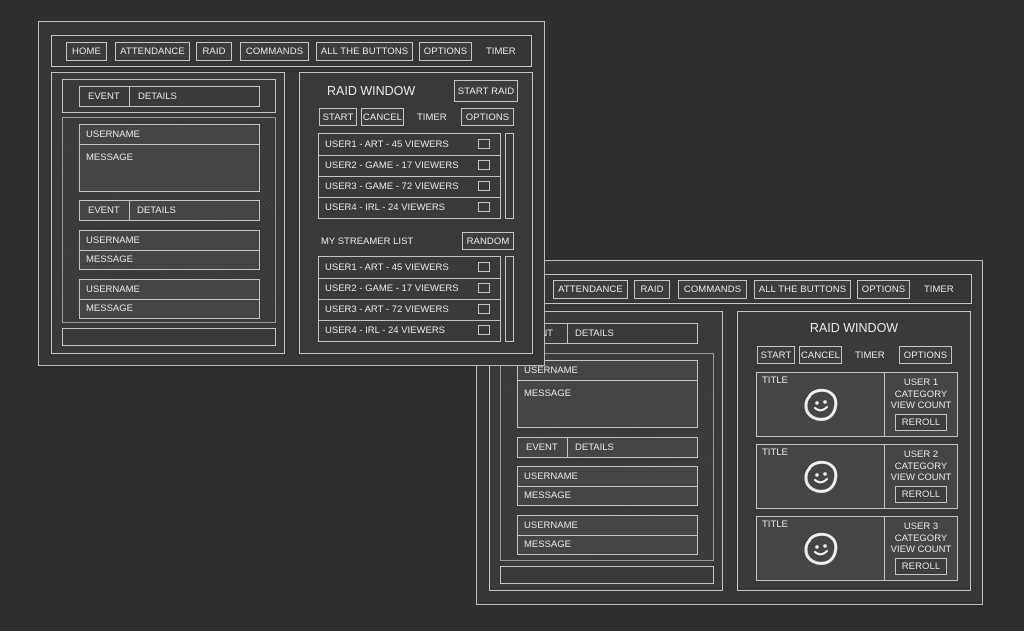 The height and width of the screenshot is (631, 1024). I want to click on streamer-list-scrollbar, so click(509, 299).